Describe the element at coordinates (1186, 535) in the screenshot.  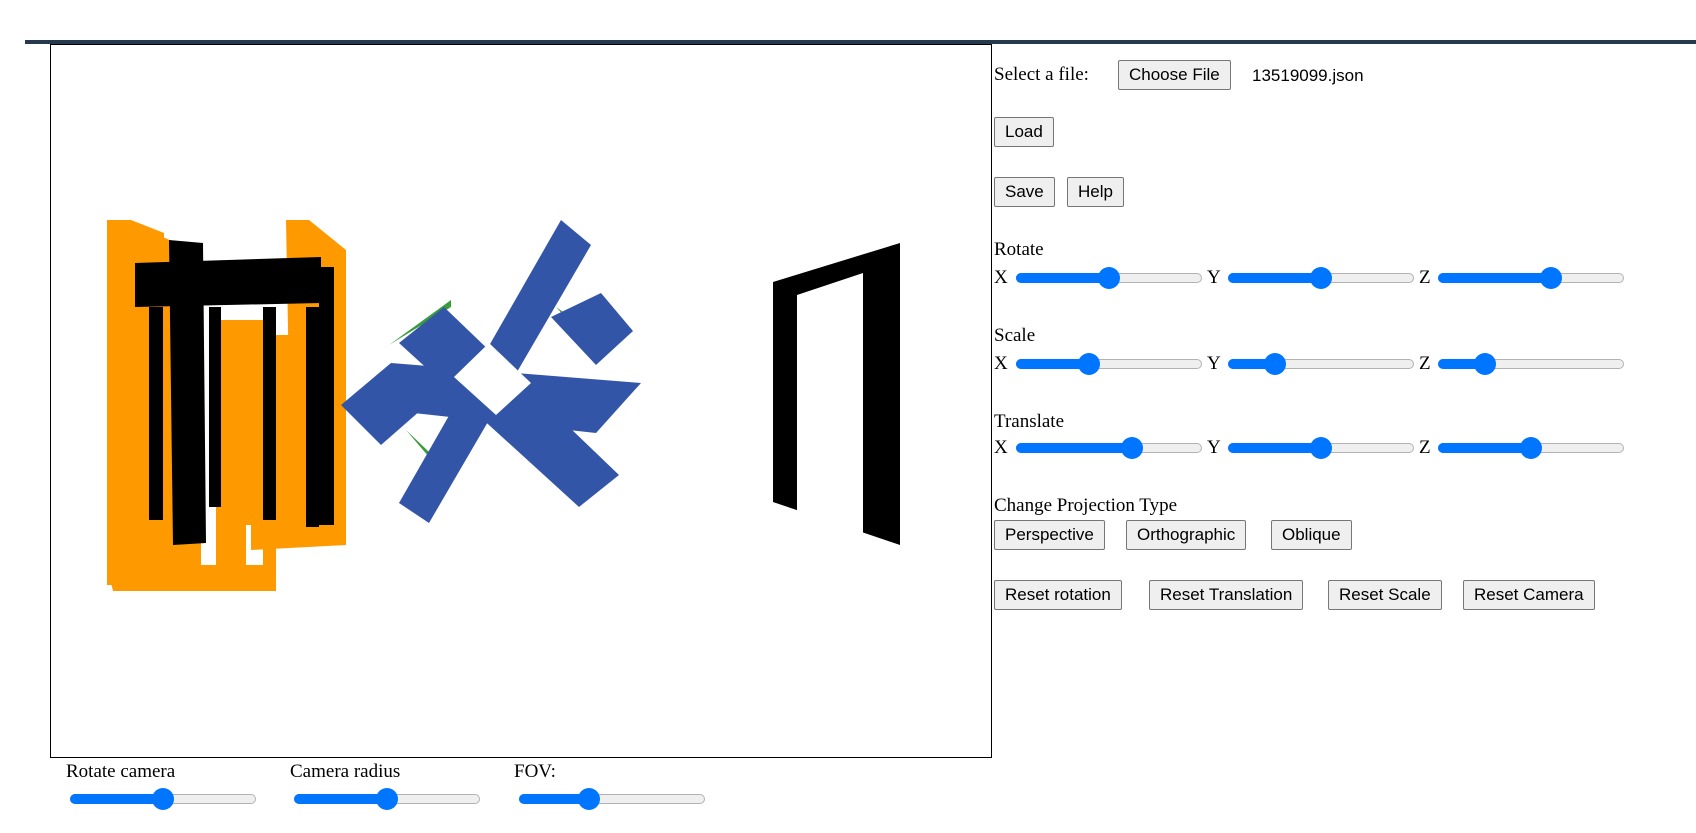
I see `orthographic-button: Orthographic` at that location.